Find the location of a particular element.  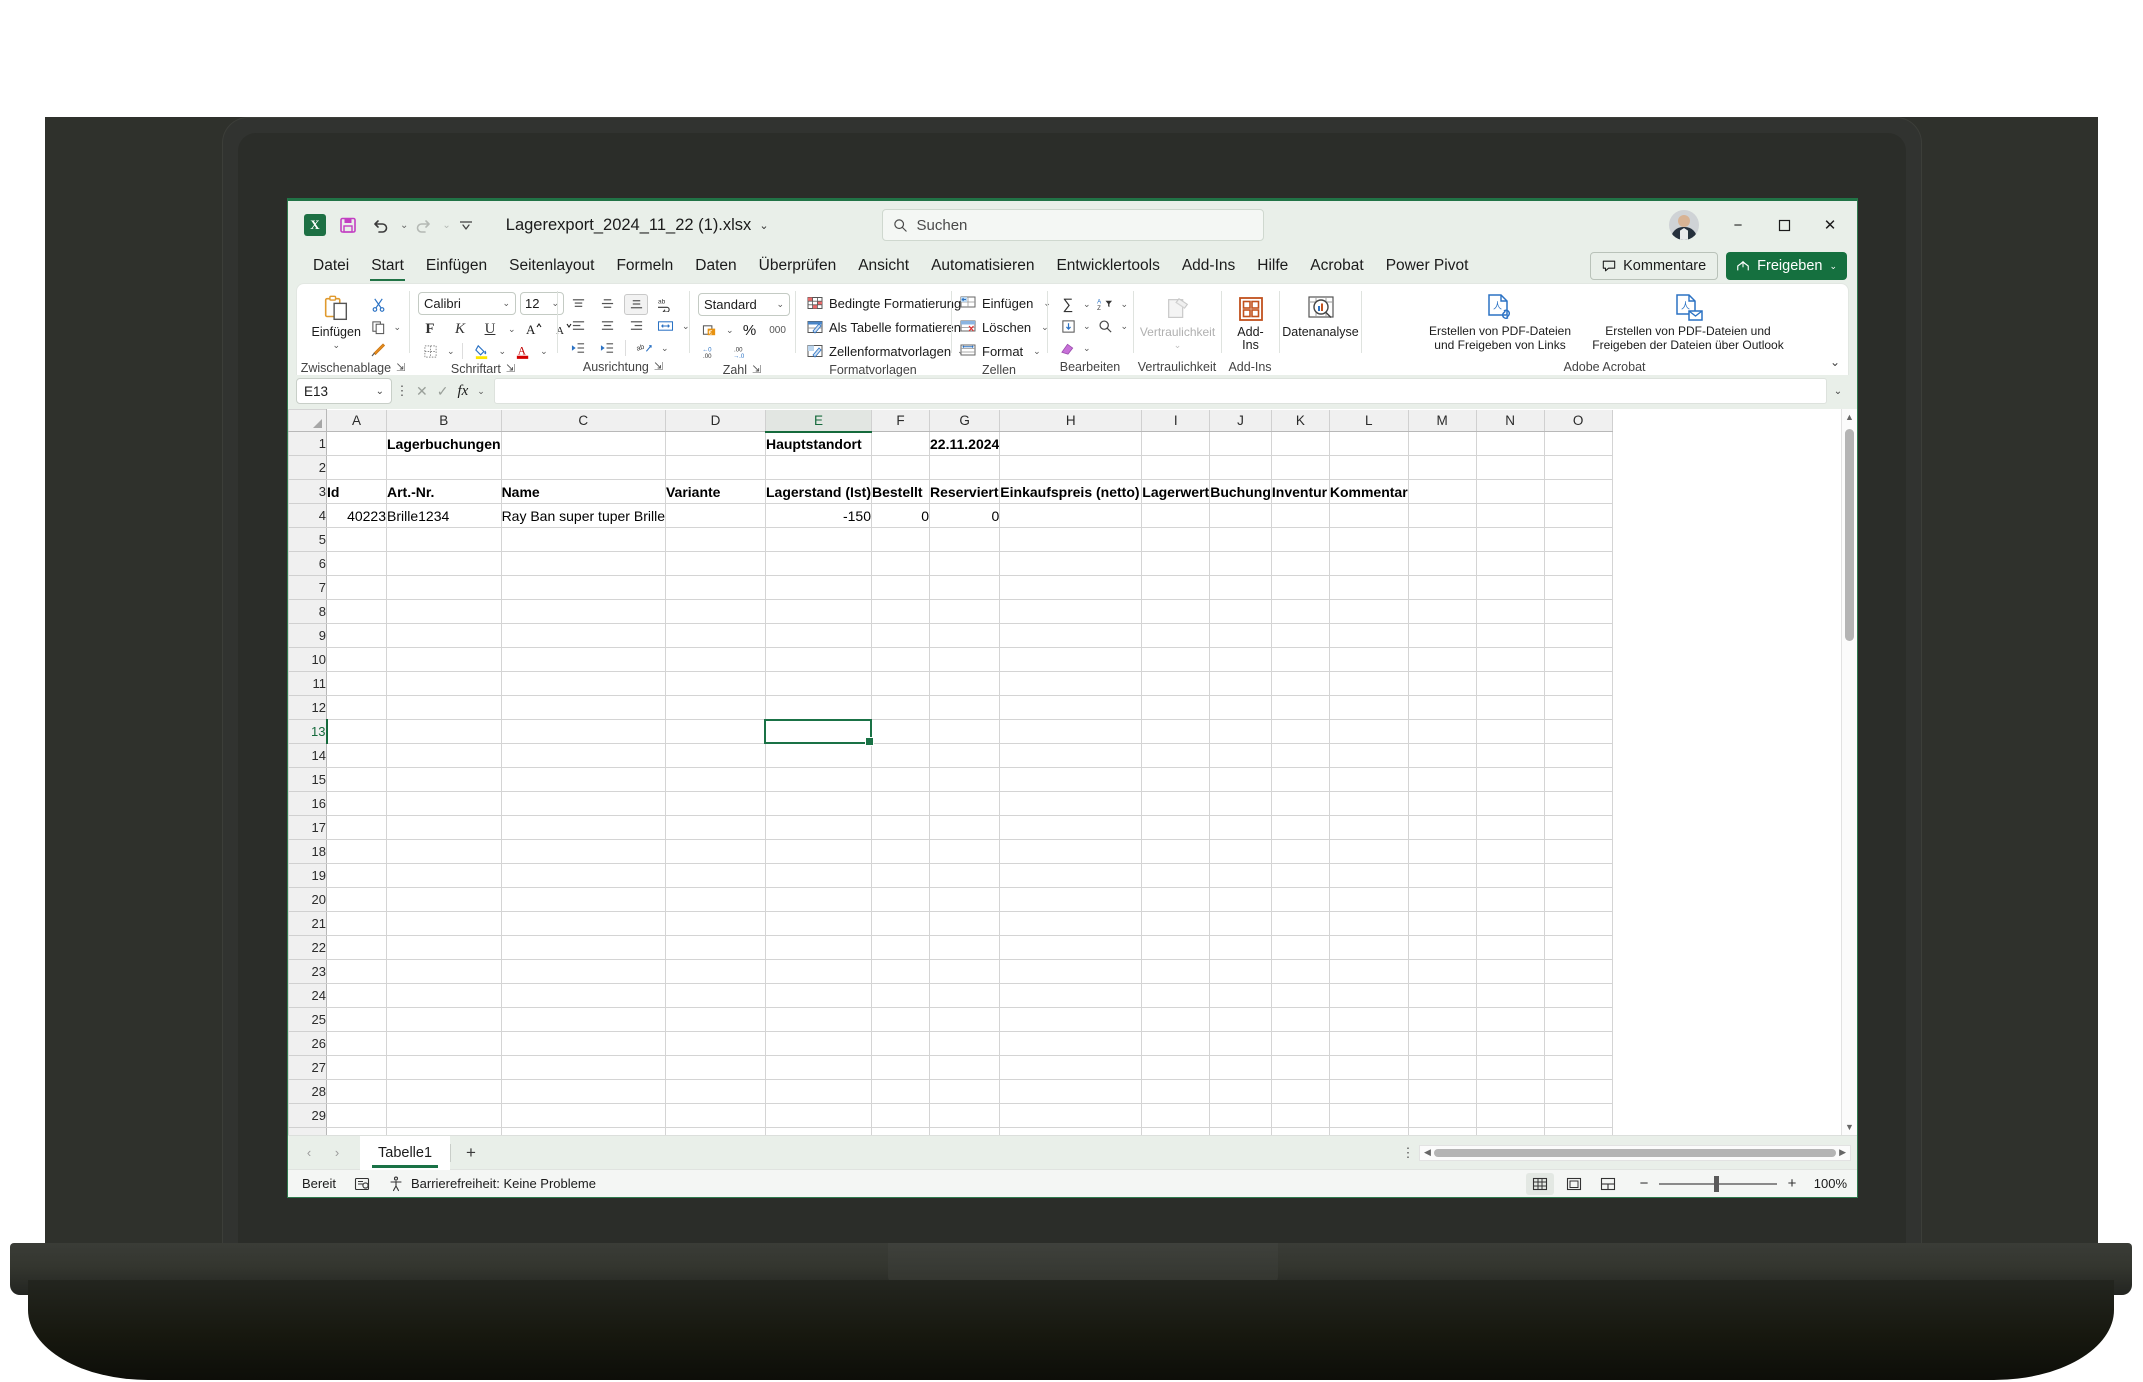

cell-O26 is located at coordinates (1578, 1043).